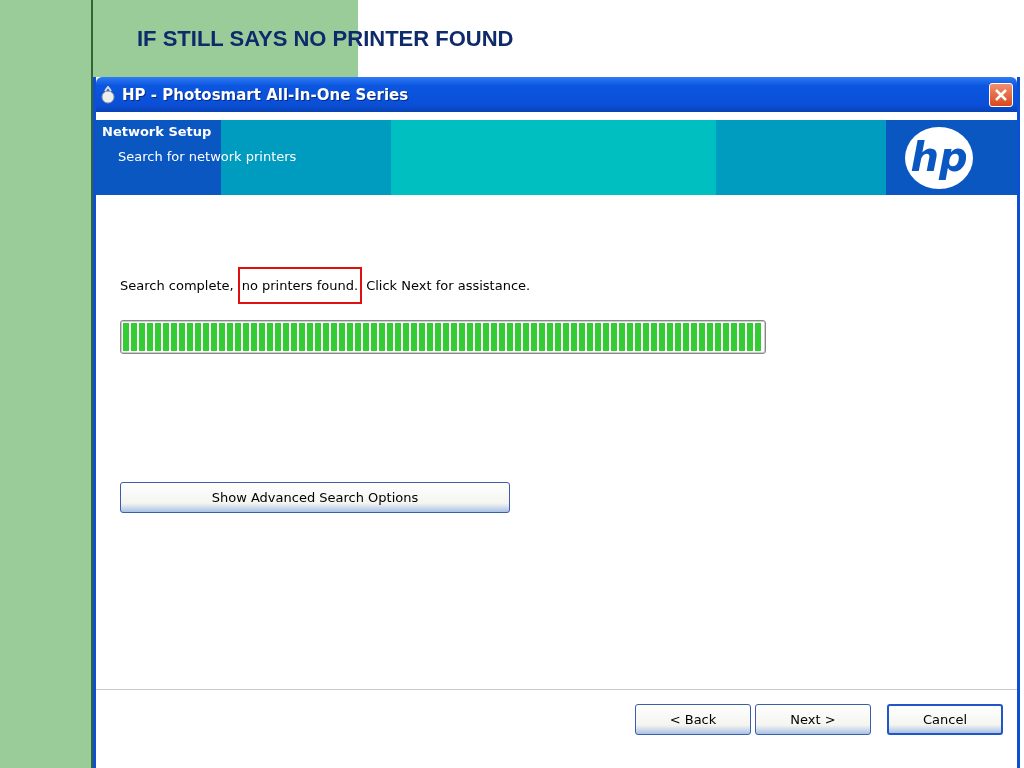 The height and width of the screenshot is (768, 1024). What do you see at coordinates (300, 285) in the screenshot?
I see `highlighted-text: no printers found.` at bounding box center [300, 285].